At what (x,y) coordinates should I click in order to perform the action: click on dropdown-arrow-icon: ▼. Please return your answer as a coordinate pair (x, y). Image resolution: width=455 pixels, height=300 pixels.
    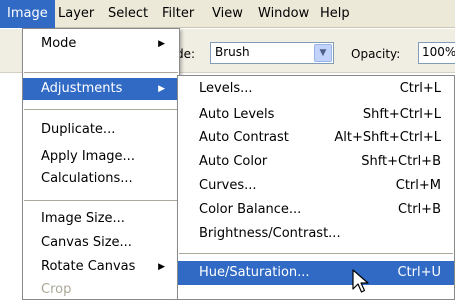
    Looking at the image, I should click on (323, 53).